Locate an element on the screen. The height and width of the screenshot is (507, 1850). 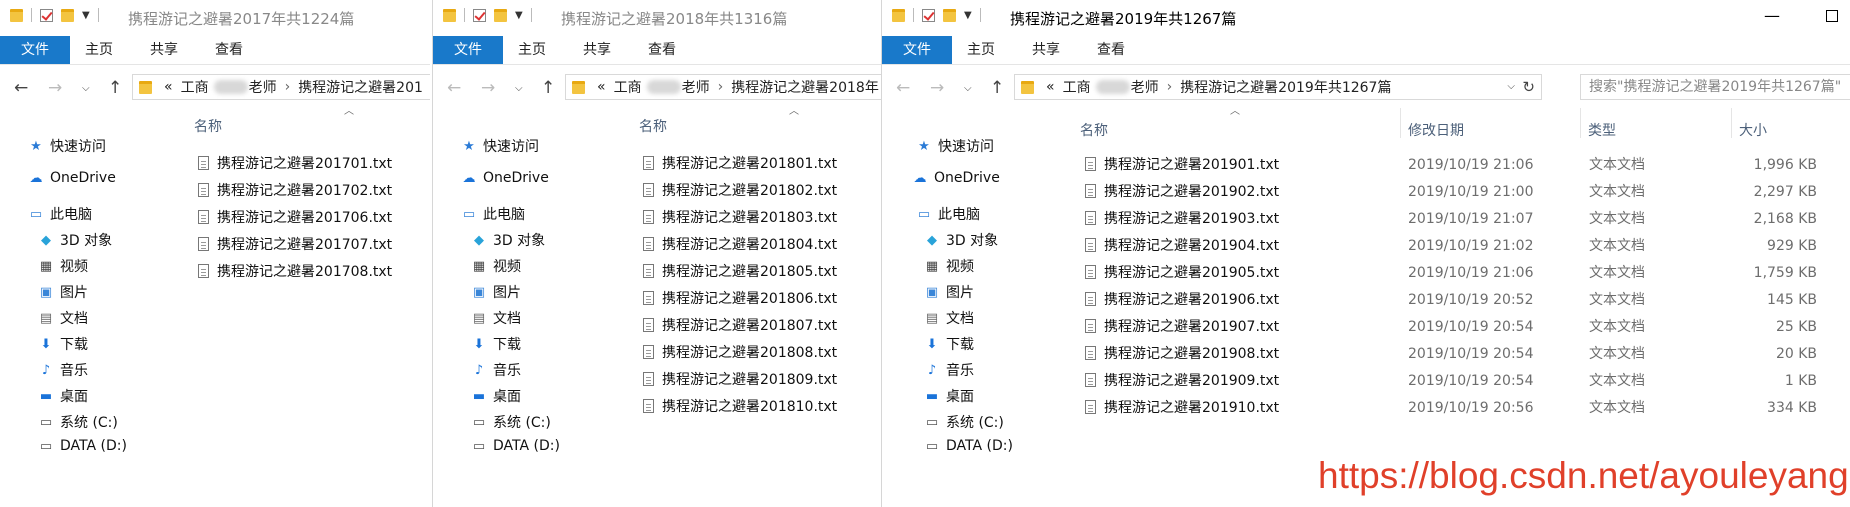
file-row: 携程游记之避暑201803.txt is located at coordinates (740, 218).